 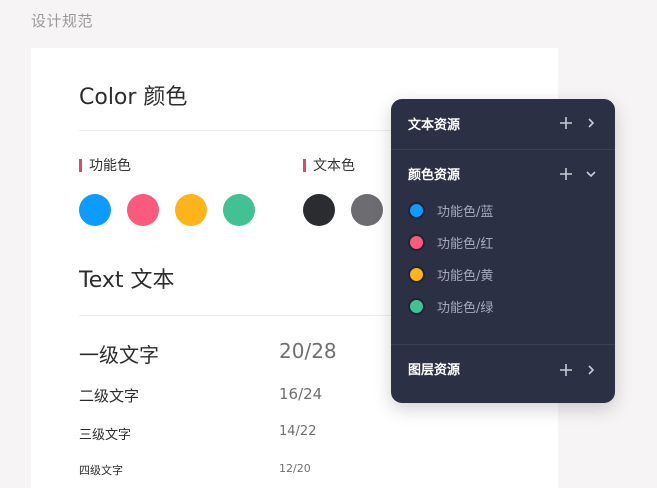 What do you see at coordinates (62, 21) in the screenshot?
I see `page-header: 设计规范` at bounding box center [62, 21].